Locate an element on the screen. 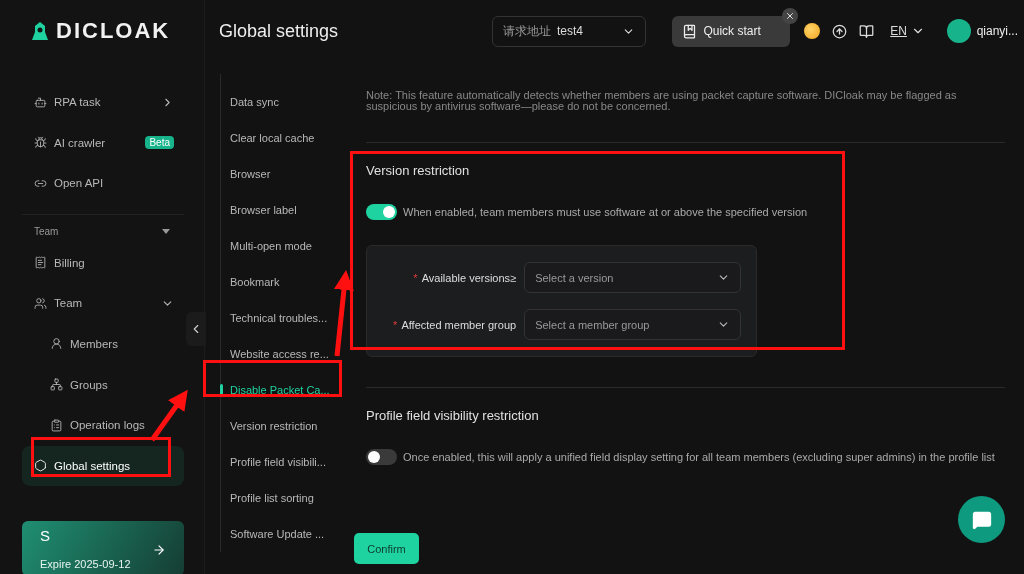  hexagon-icon is located at coordinates (40, 466).